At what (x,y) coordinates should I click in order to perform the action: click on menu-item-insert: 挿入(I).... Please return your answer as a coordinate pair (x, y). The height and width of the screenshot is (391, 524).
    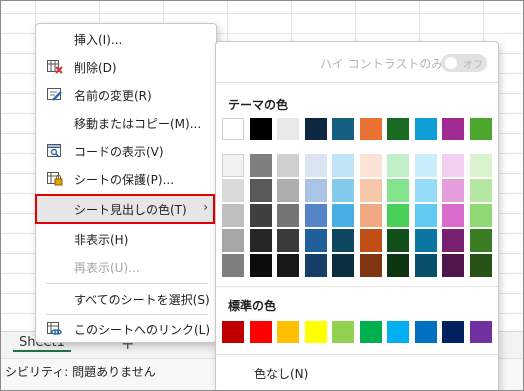
    Looking at the image, I should click on (126, 39).